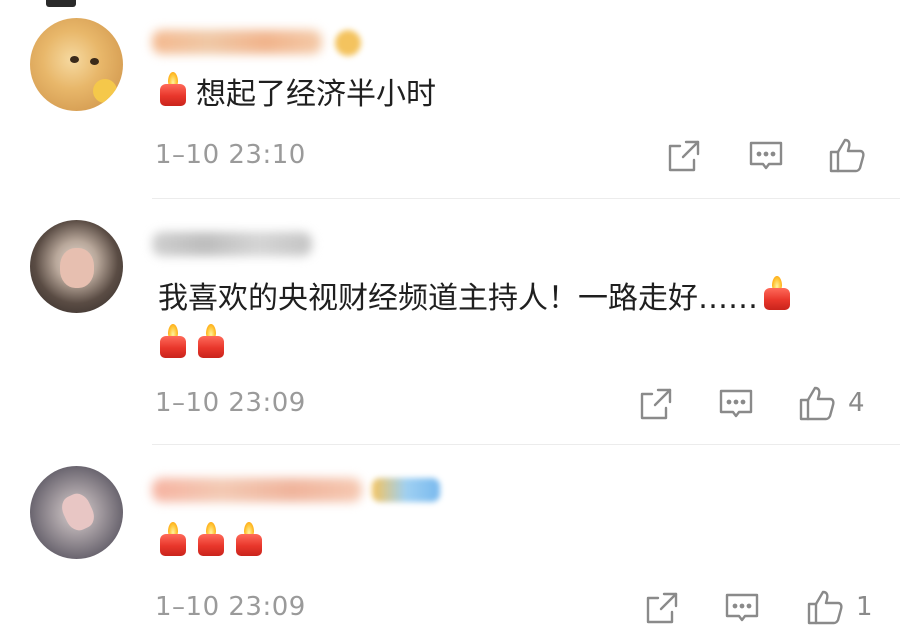  What do you see at coordinates (864, 607) in the screenshot?
I see `like-count: 1` at bounding box center [864, 607].